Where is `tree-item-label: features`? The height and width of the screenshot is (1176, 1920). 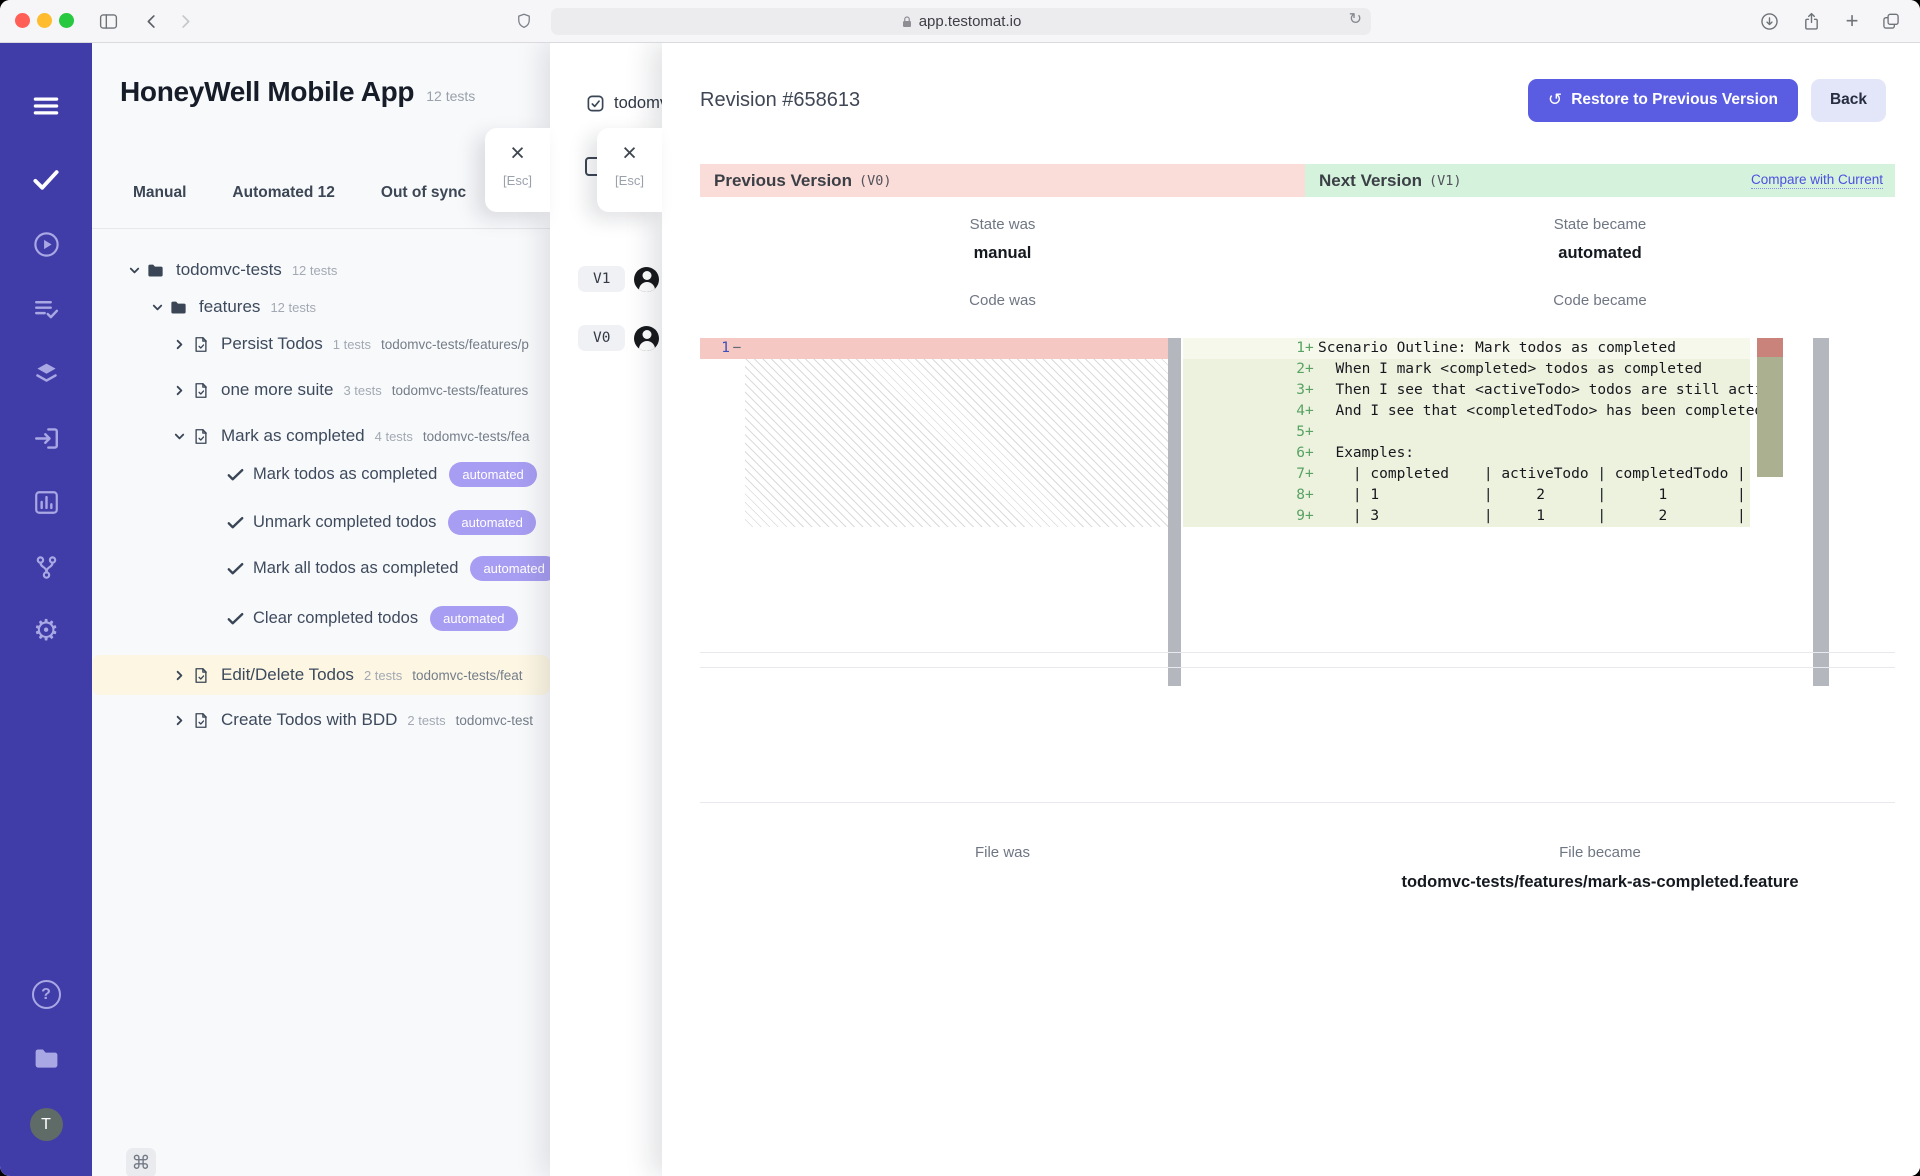
tree-item-label: features is located at coordinates (230, 306).